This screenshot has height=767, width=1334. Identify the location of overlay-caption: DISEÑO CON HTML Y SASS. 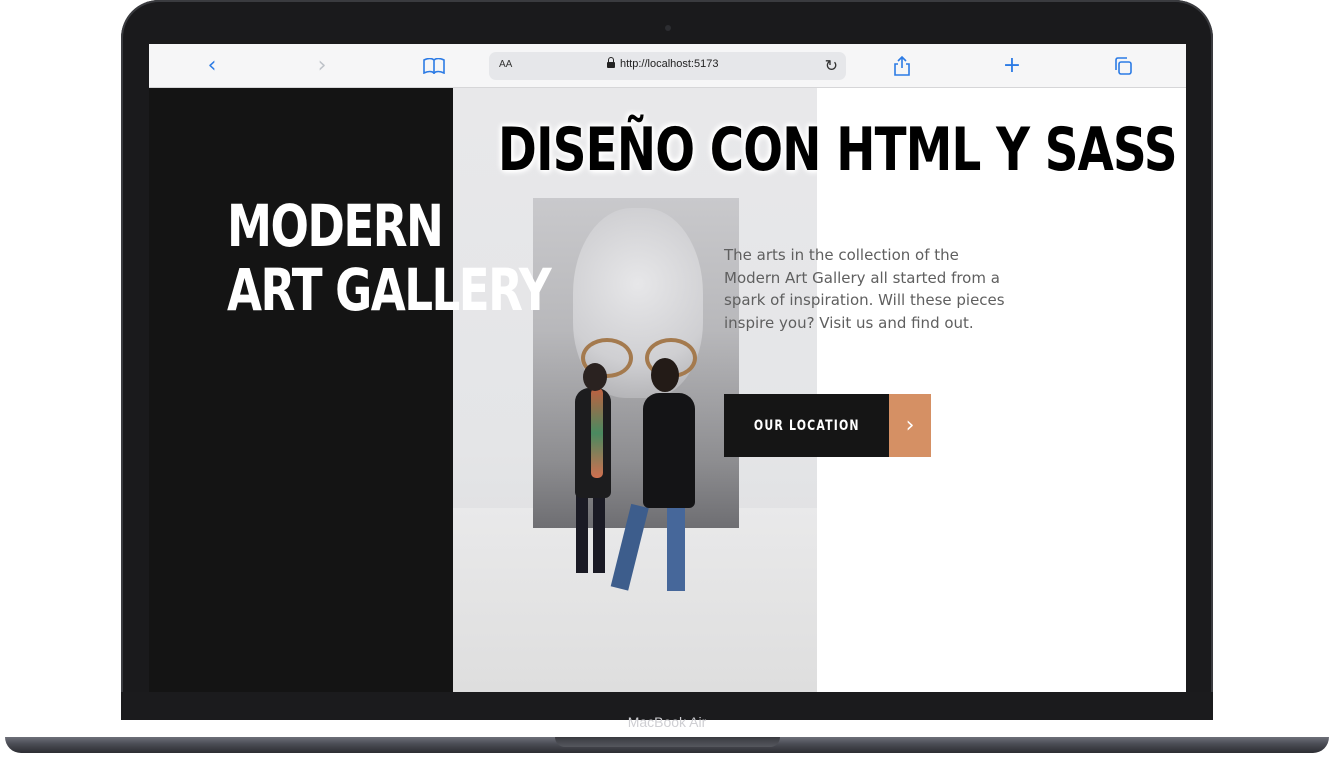
(838, 150).